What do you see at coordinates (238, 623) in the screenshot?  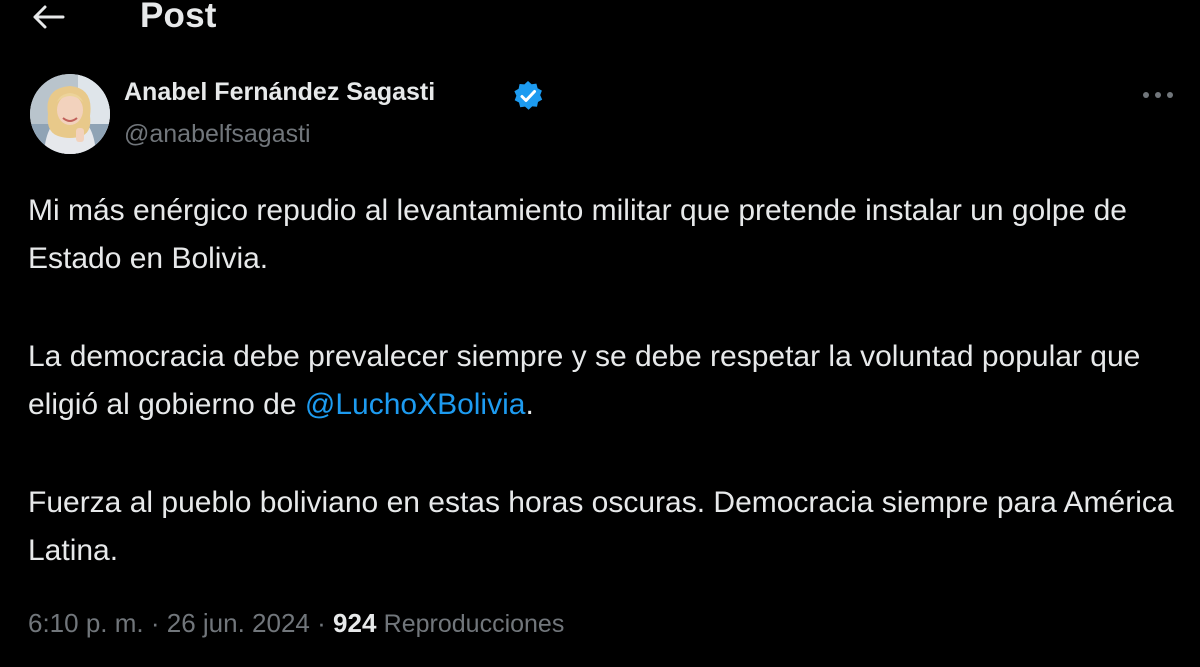 I see `post-date: 26 jun. 2024` at bounding box center [238, 623].